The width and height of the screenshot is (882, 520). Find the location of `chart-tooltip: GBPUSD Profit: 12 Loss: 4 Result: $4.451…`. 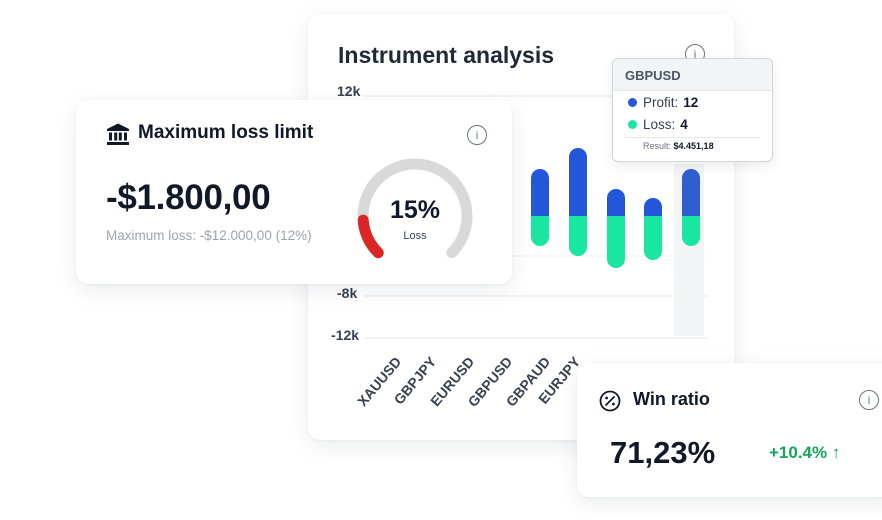

chart-tooltip: GBPUSD Profit: 12 Loss: 4 Result: $4.451… is located at coordinates (692, 110).